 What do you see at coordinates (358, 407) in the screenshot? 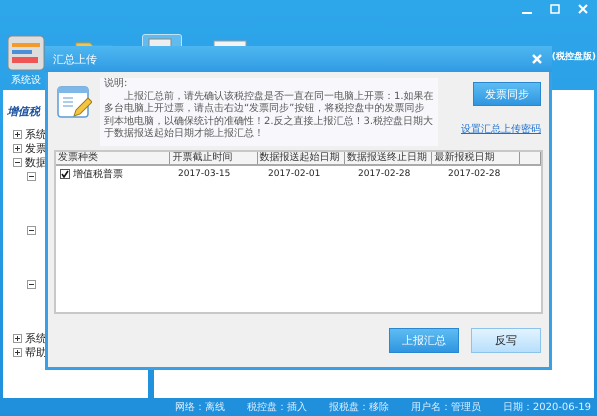
I see `status-text: 报税盘：移除` at bounding box center [358, 407].